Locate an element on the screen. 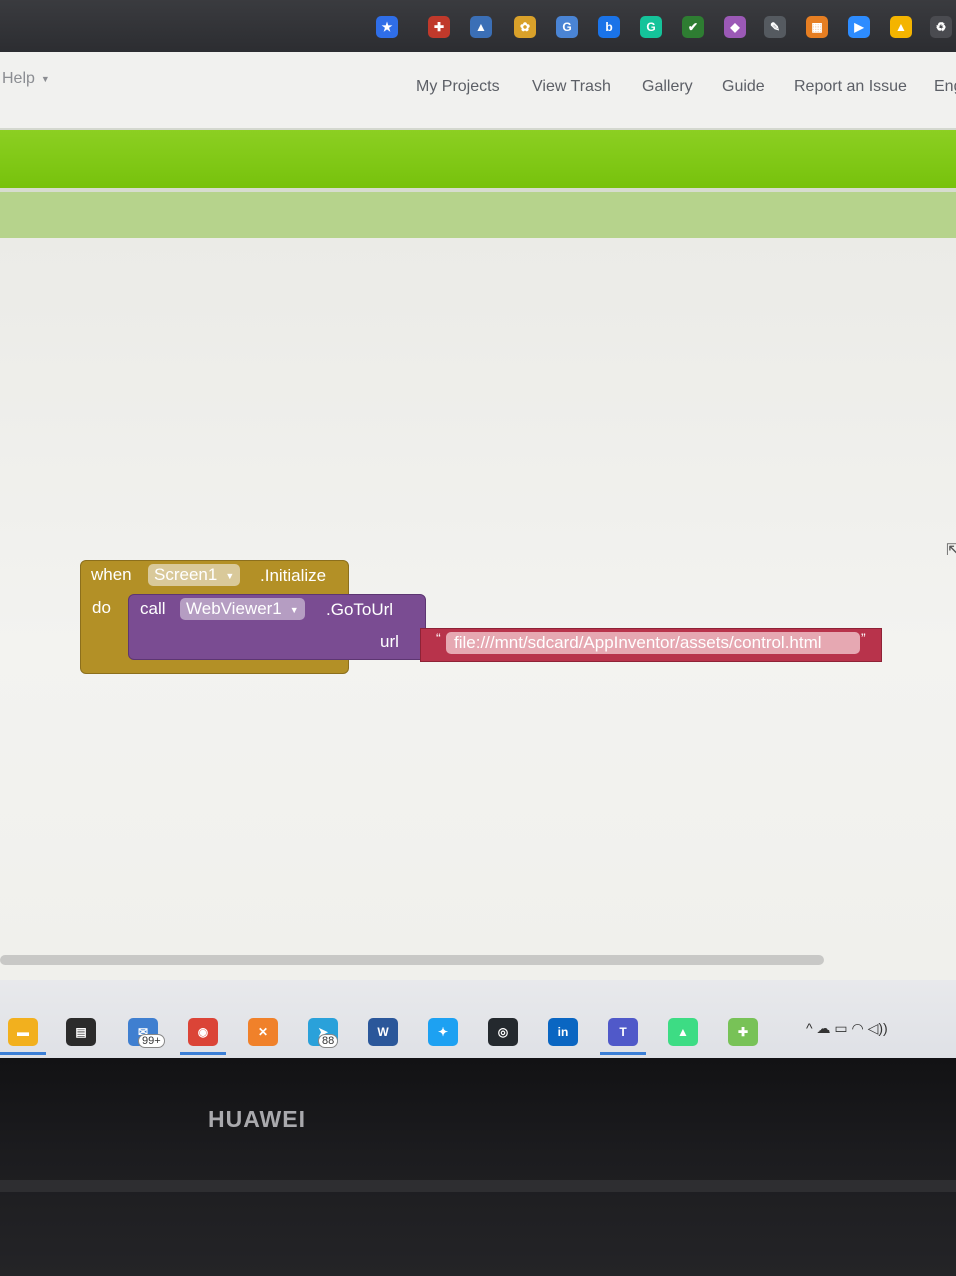 The width and height of the screenshot is (956, 1276). feather-icon: ◆ is located at coordinates (735, 27).